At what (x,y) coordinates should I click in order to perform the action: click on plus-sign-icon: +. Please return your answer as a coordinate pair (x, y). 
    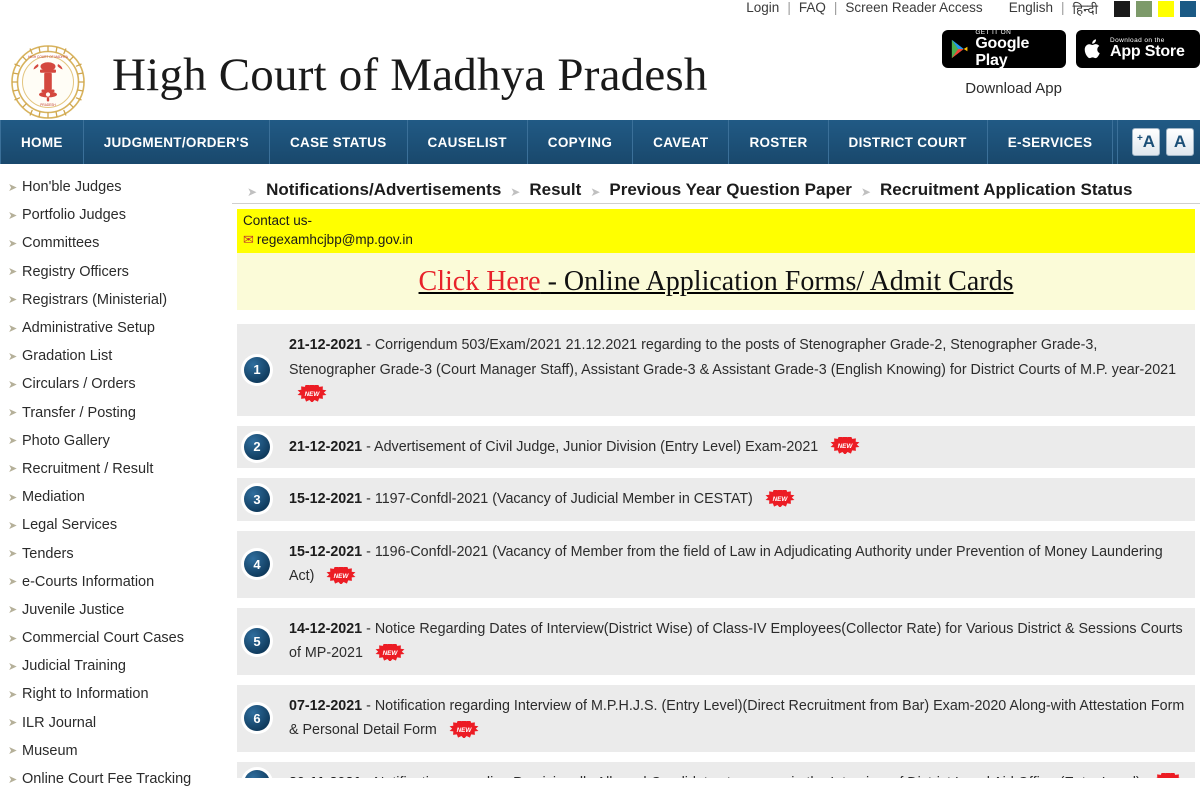
    Looking at the image, I should click on (1139, 138).